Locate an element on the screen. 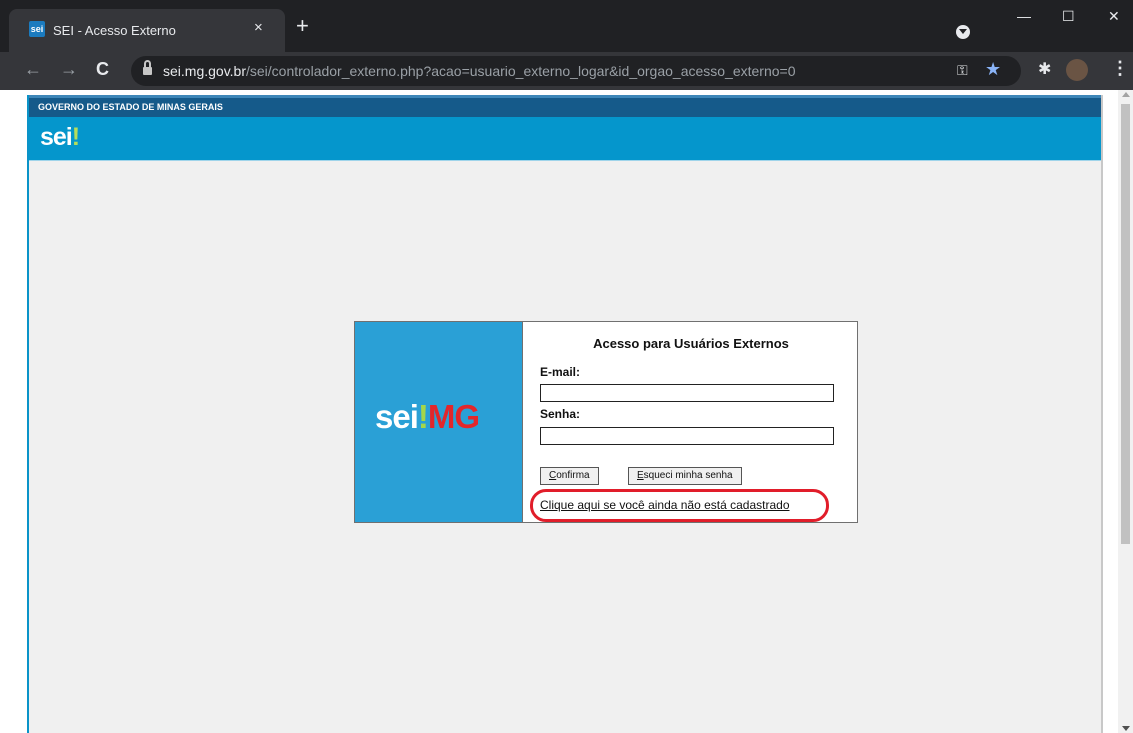  header-logo-mark: ! is located at coordinates (75, 137).